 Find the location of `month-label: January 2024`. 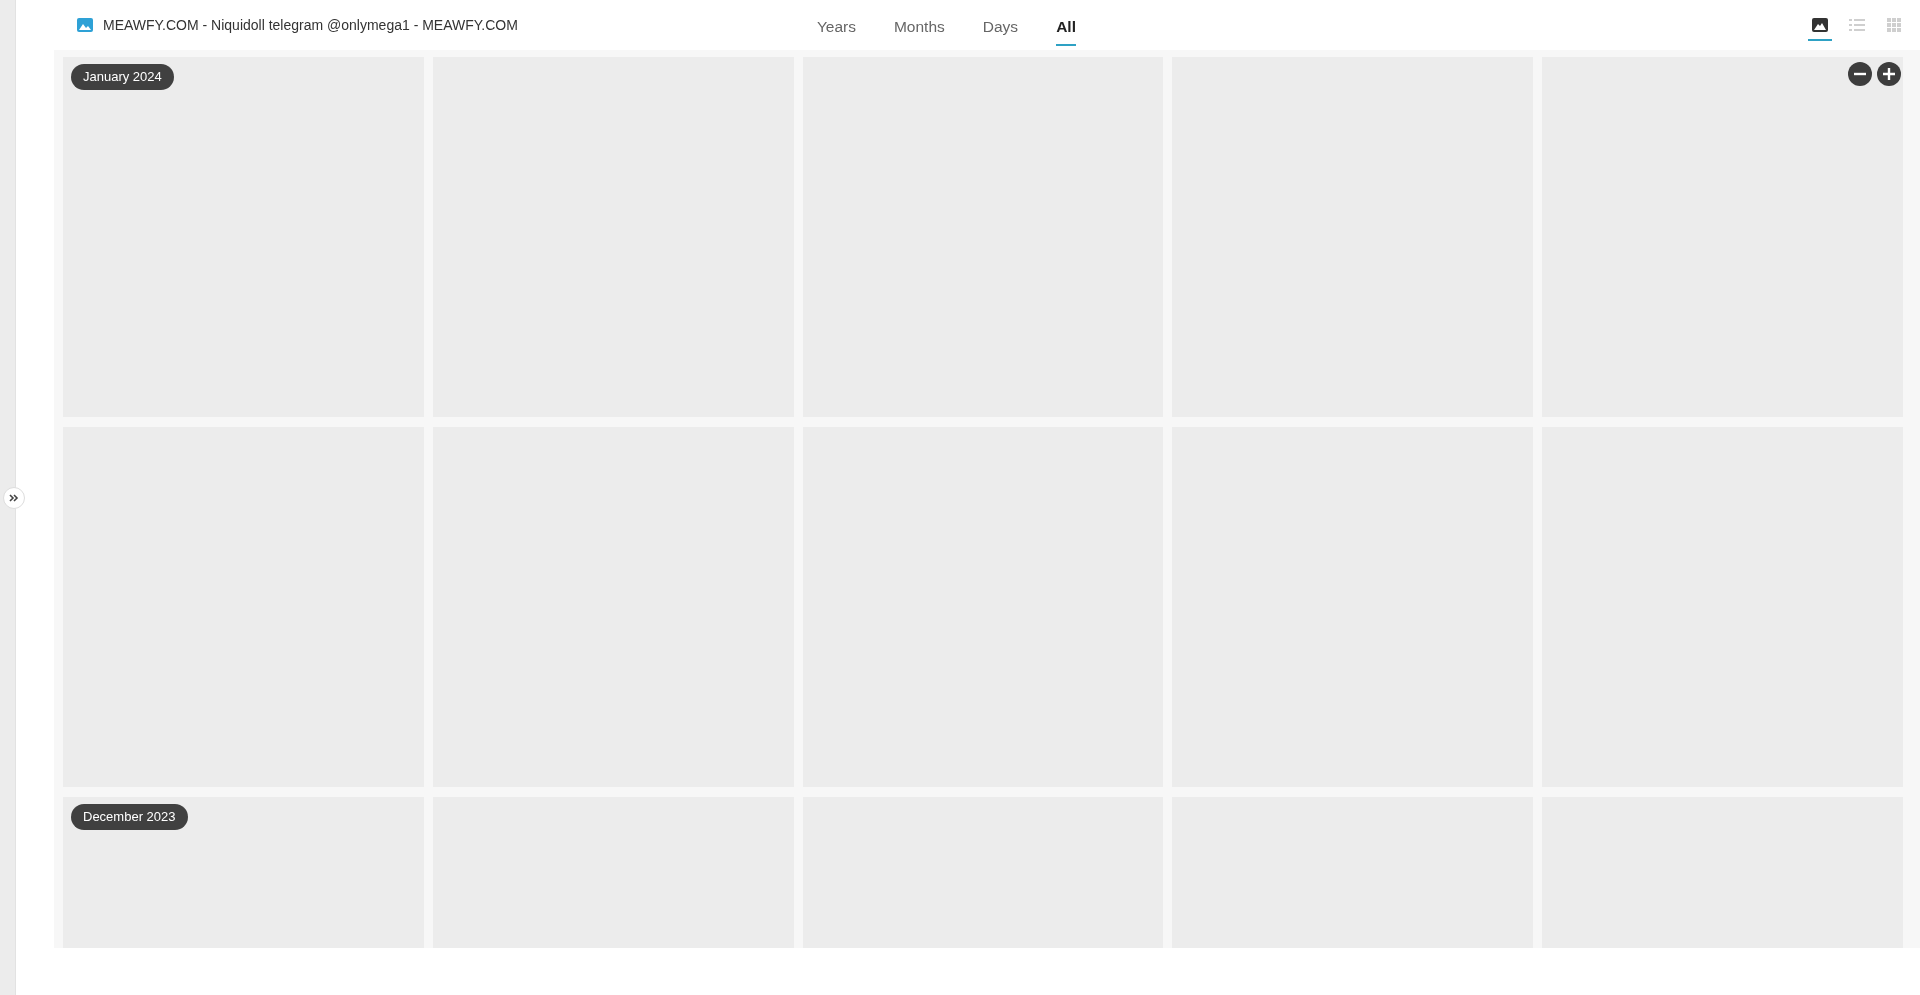

month-label: January 2024 is located at coordinates (122, 77).